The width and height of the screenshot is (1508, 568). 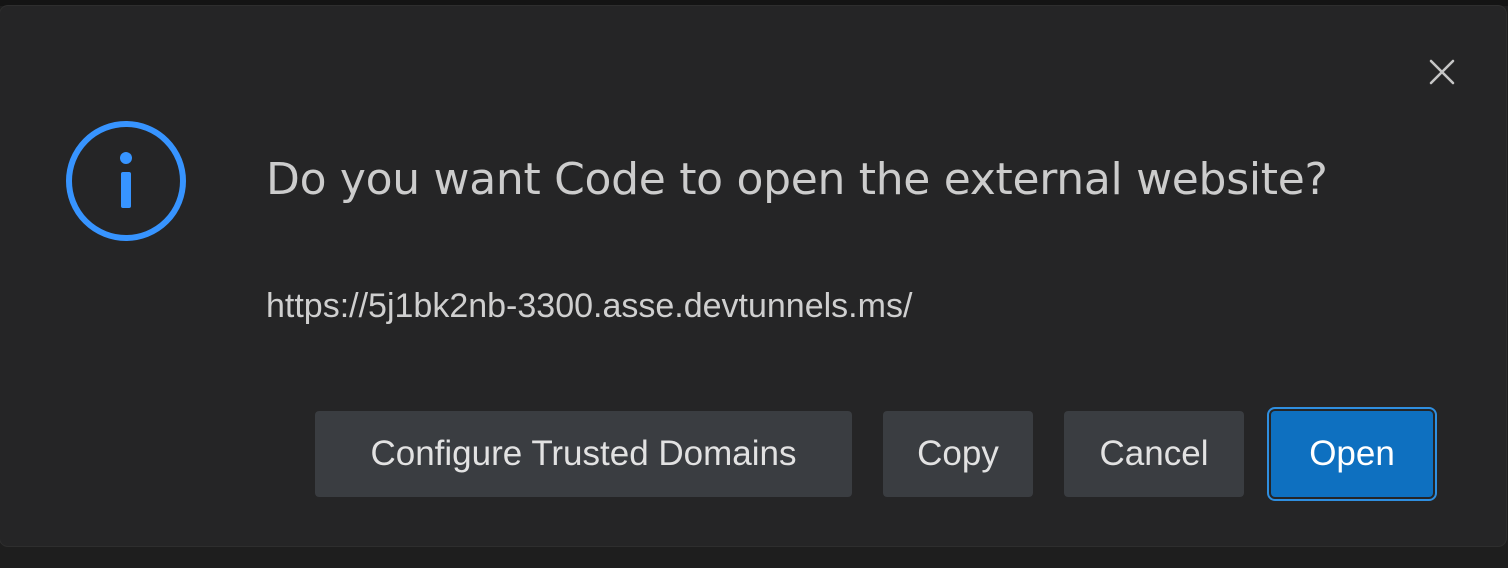 I want to click on info-icon, so click(x=126, y=181).